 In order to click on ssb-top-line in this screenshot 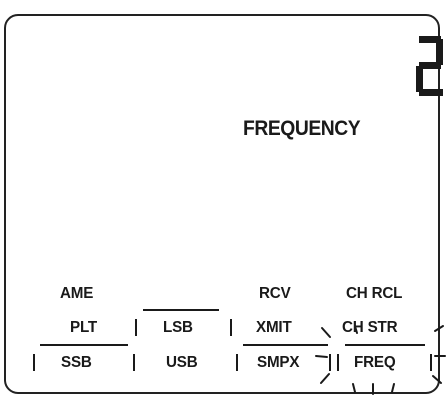, I will do `click(84, 345)`.